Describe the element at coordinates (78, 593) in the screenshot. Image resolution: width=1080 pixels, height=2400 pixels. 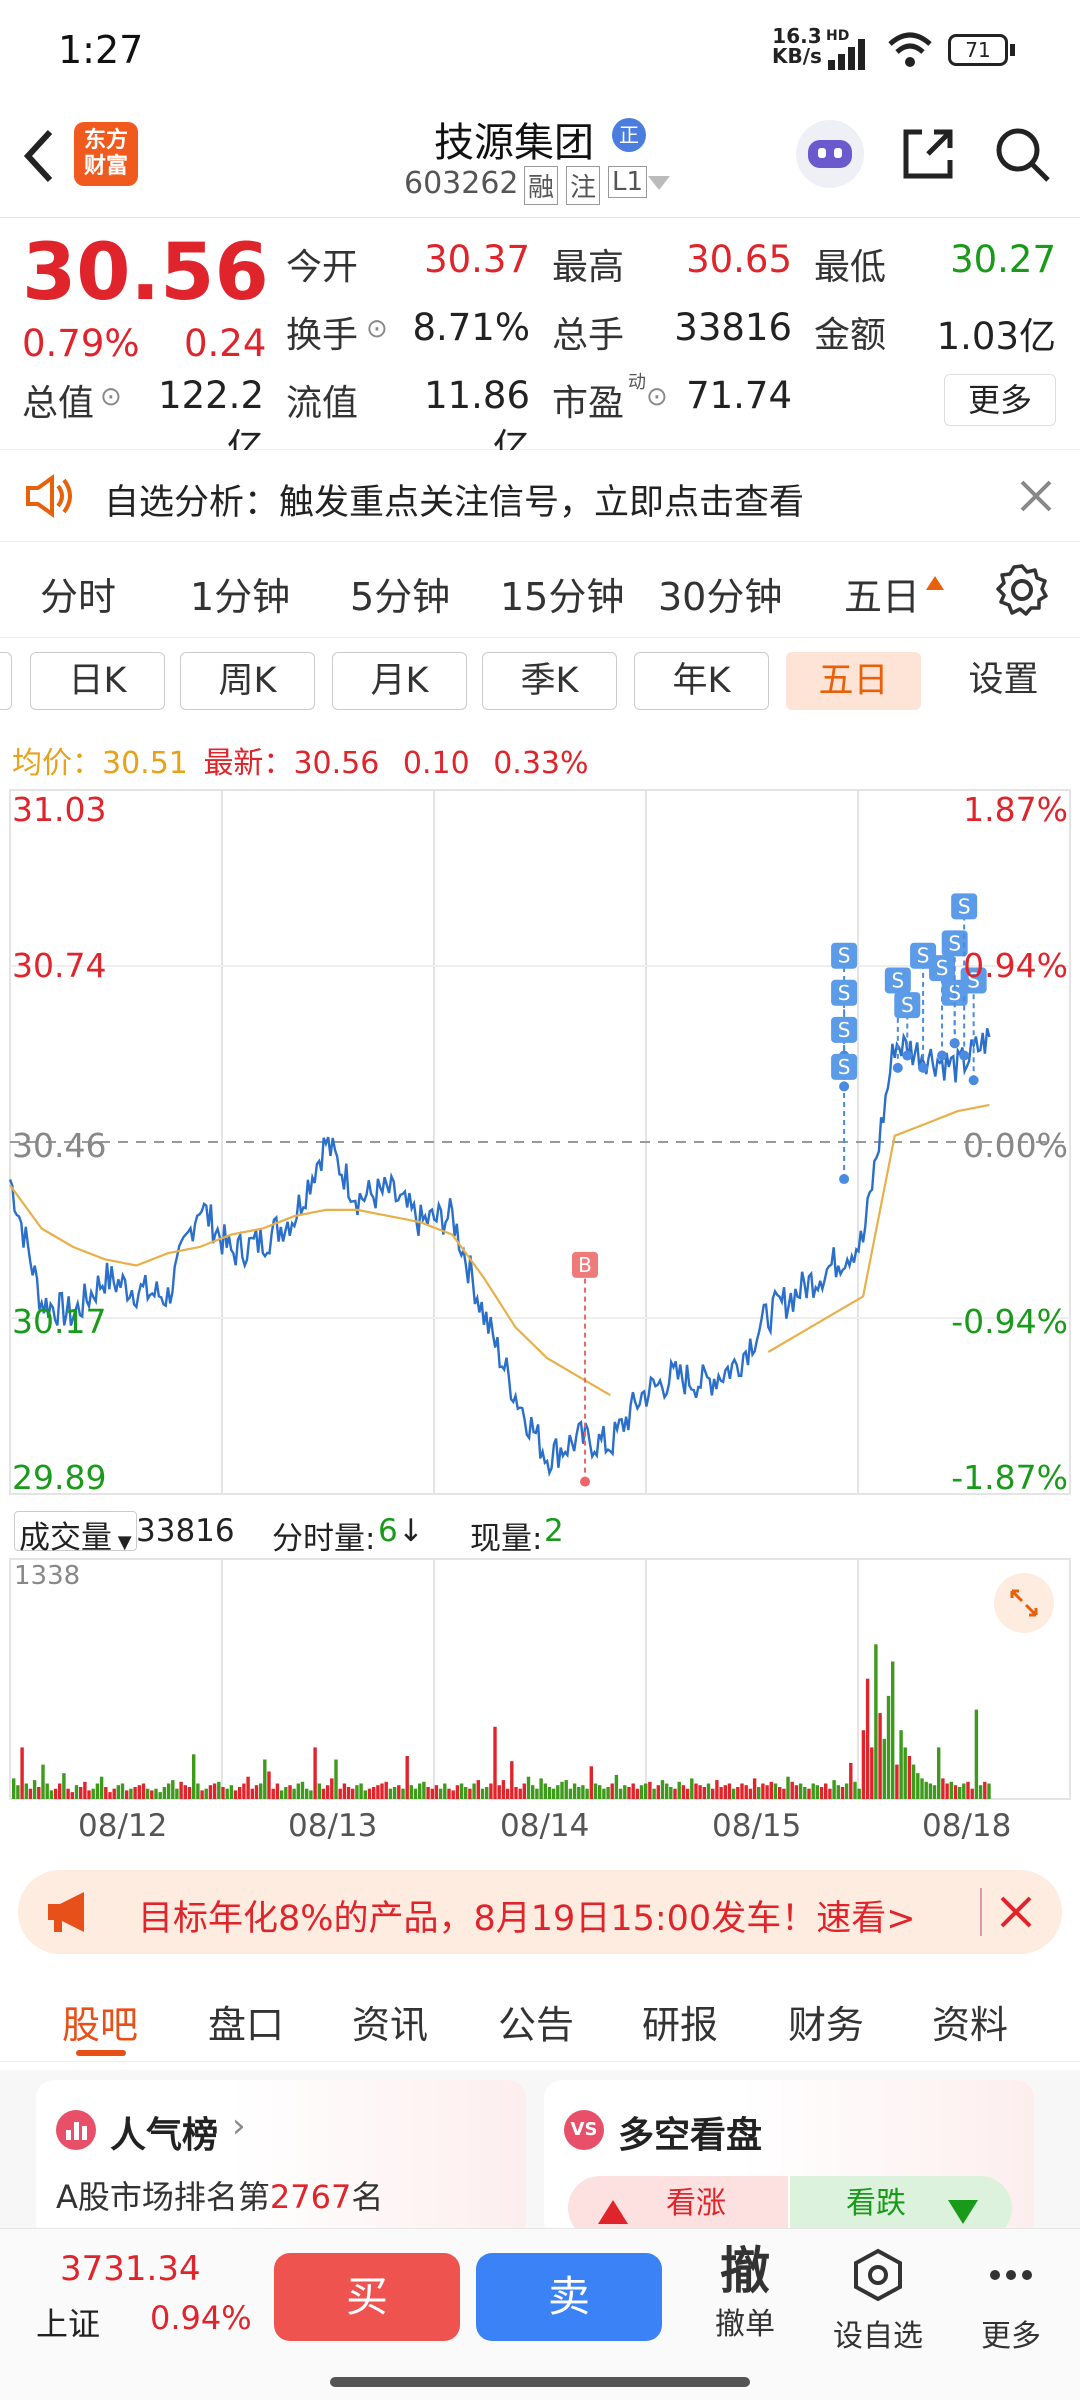
I see `tab-intraday: 分时` at that location.